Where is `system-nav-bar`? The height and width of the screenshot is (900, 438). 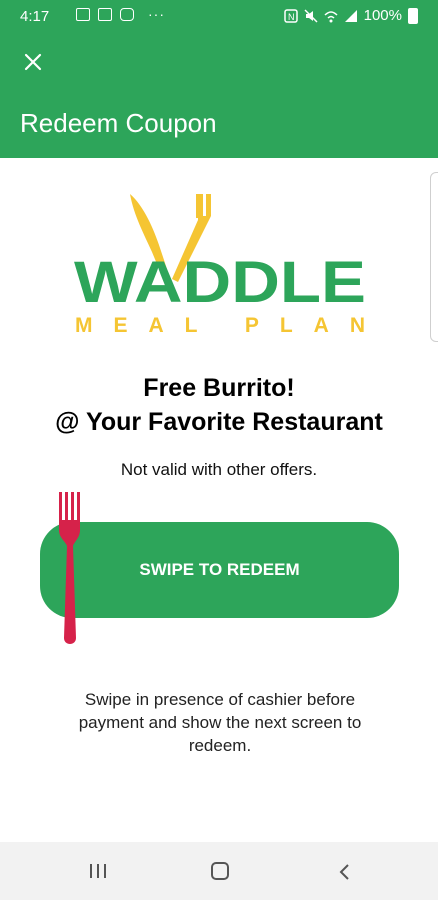
system-nav-bar is located at coordinates (219, 871).